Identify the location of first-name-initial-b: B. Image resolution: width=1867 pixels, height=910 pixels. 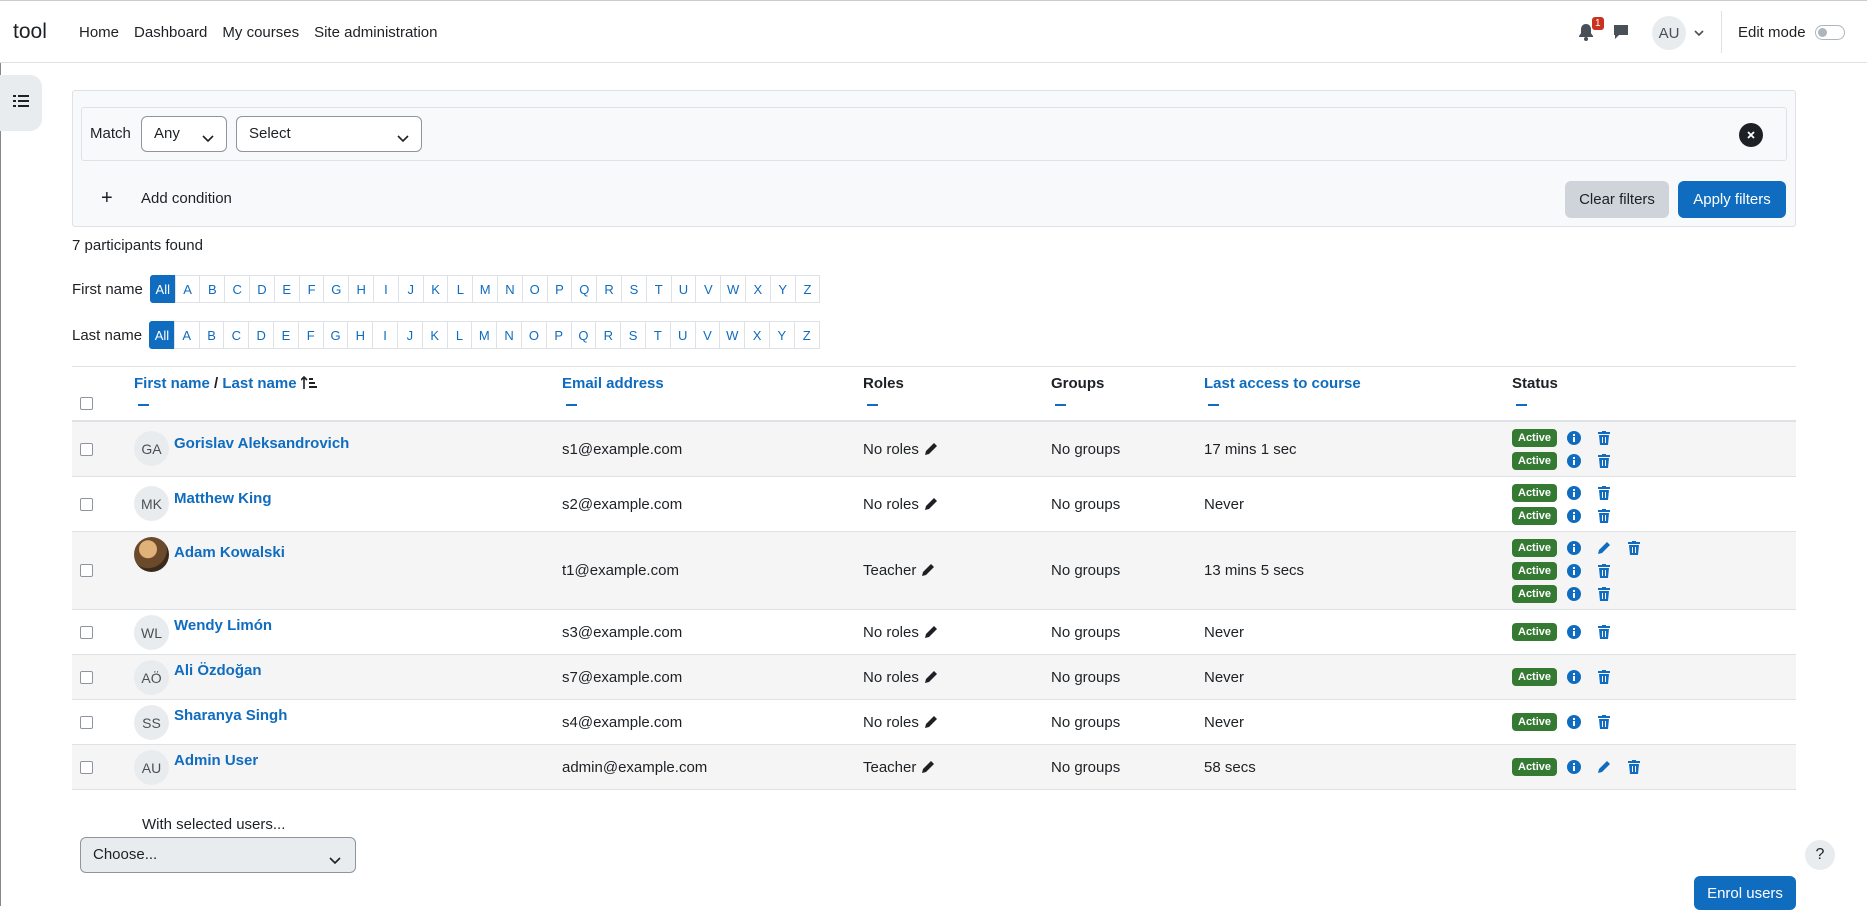
(212, 289).